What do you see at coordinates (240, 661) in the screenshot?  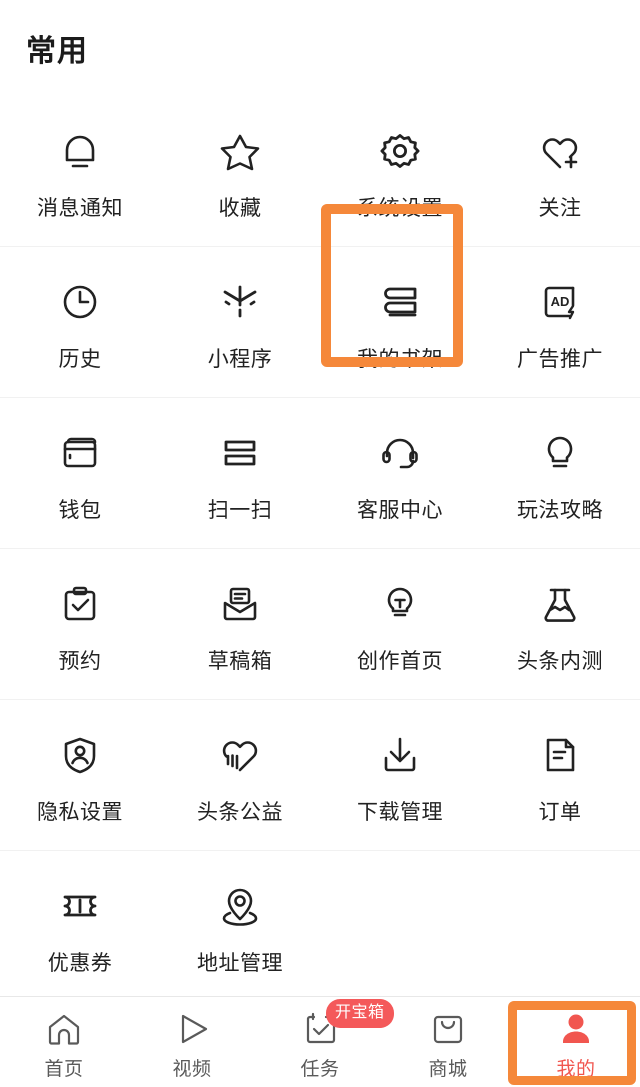 I see `grid-item-label: 草稿箱` at bounding box center [240, 661].